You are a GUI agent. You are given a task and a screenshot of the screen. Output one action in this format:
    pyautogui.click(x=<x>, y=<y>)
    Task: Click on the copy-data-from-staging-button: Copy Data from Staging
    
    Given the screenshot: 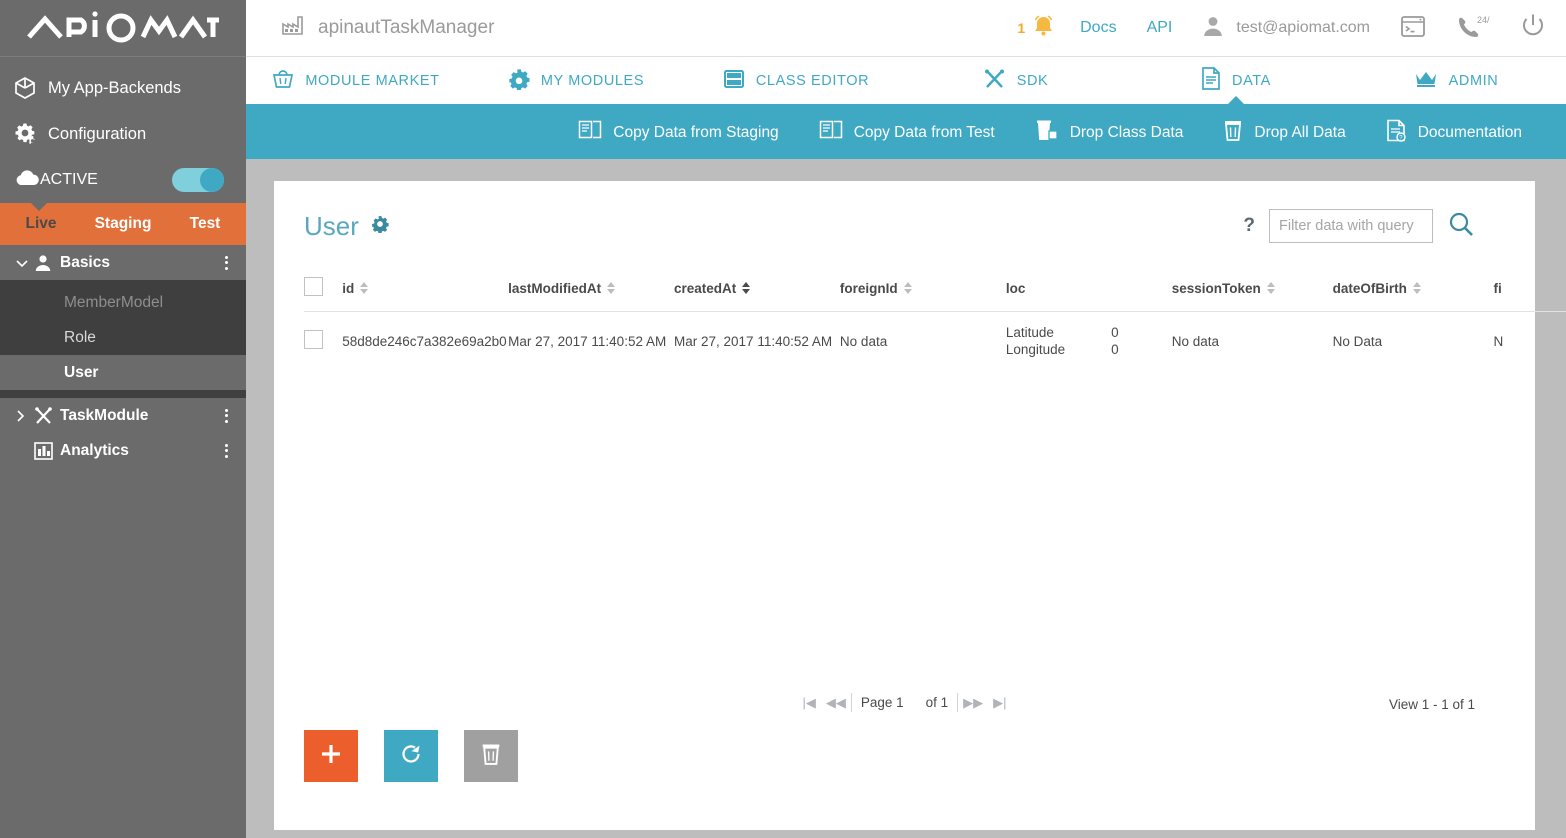 What is the action you would take?
    pyautogui.click(x=678, y=132)
    